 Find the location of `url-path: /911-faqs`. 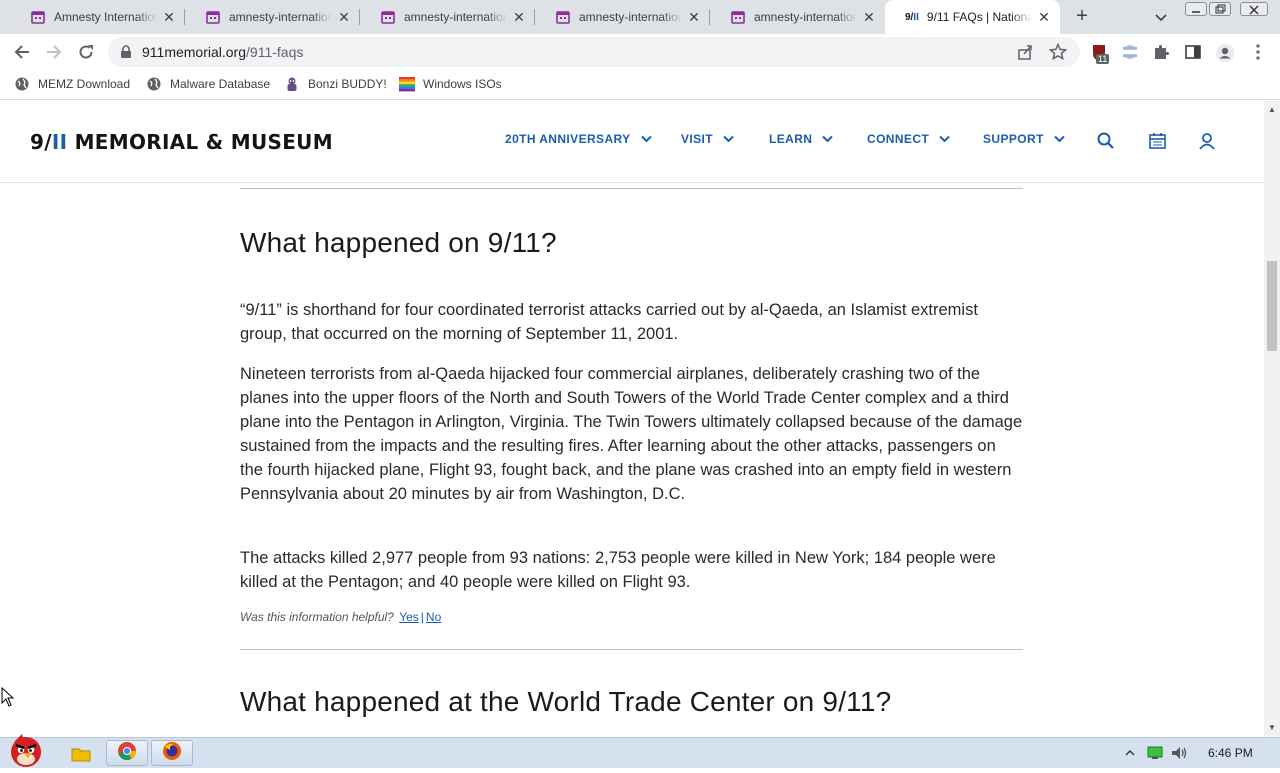

url-path: /911-faqs is located at coordinates (275, 52).